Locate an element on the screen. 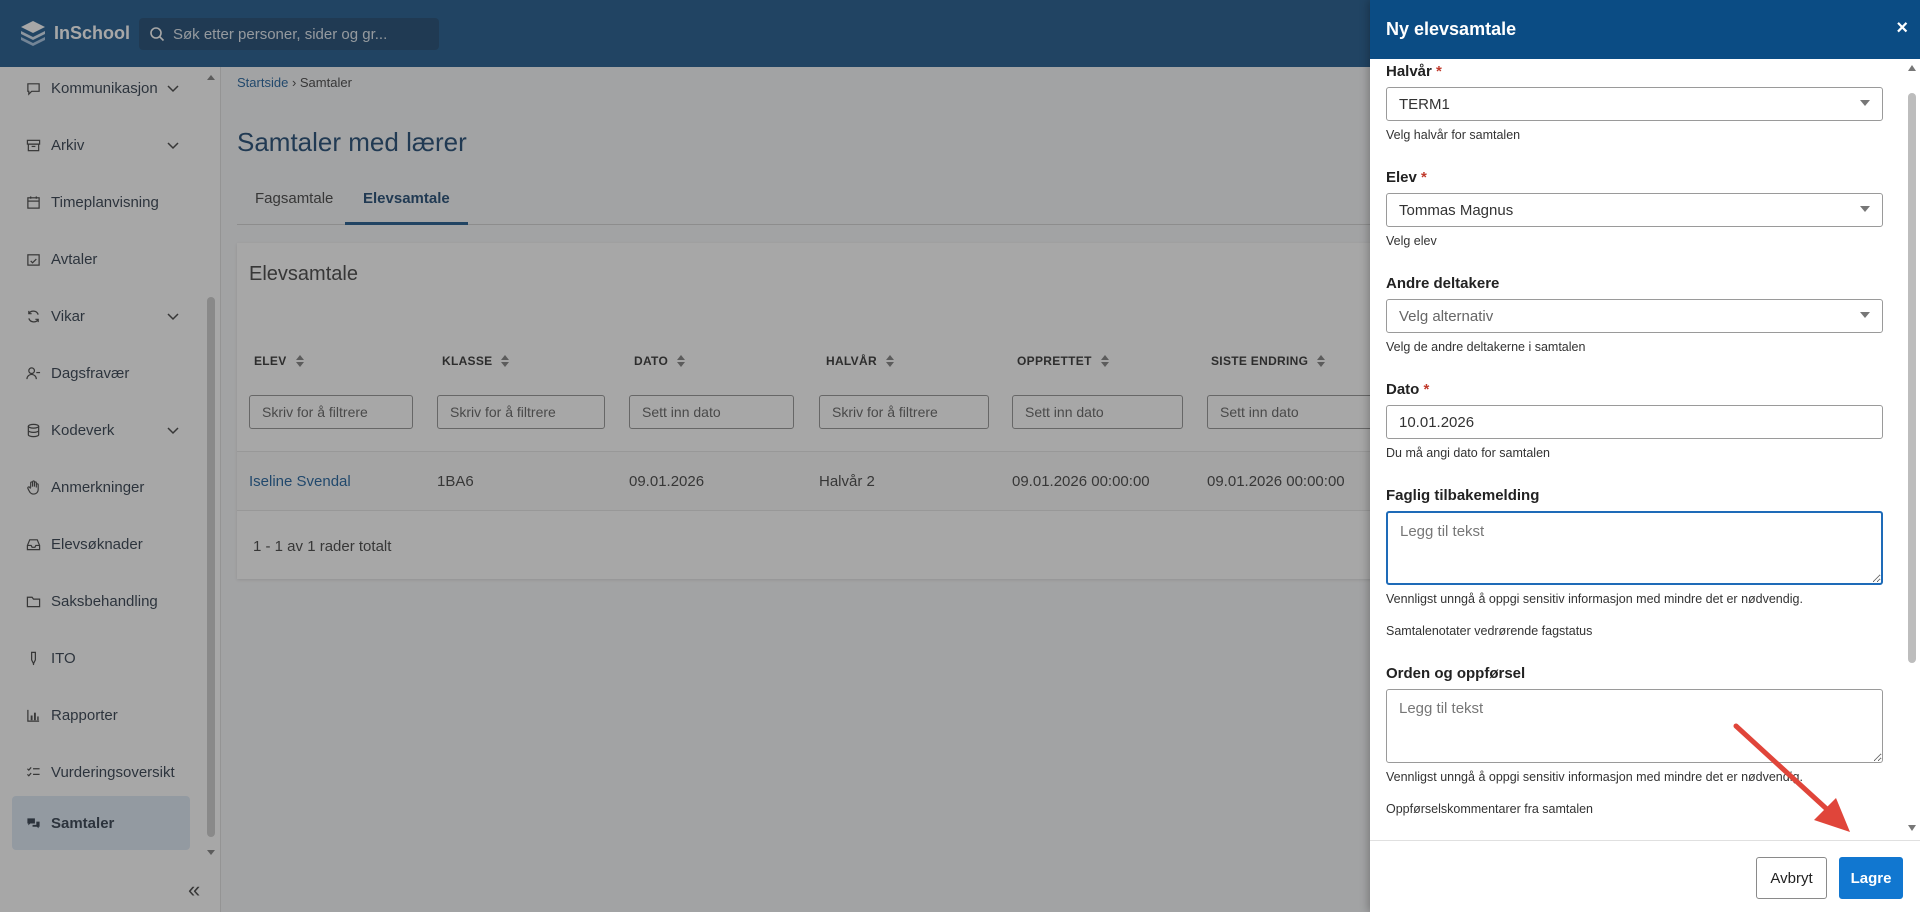 This screenshot has height=912, width=1920. save-button: Lagre is located at coordinates (1871, 878).